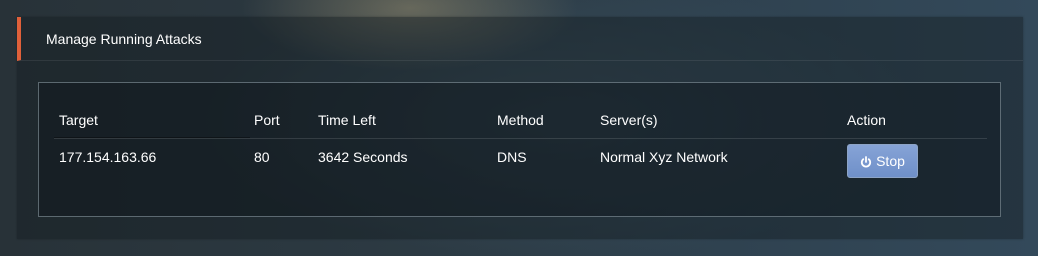 The width and height of the screenshot is (1038, 256). What do you see at coordinates (890, 161) in the screenshot?
I see `stop-button-label: Stop` at bounding box center [890, 161].